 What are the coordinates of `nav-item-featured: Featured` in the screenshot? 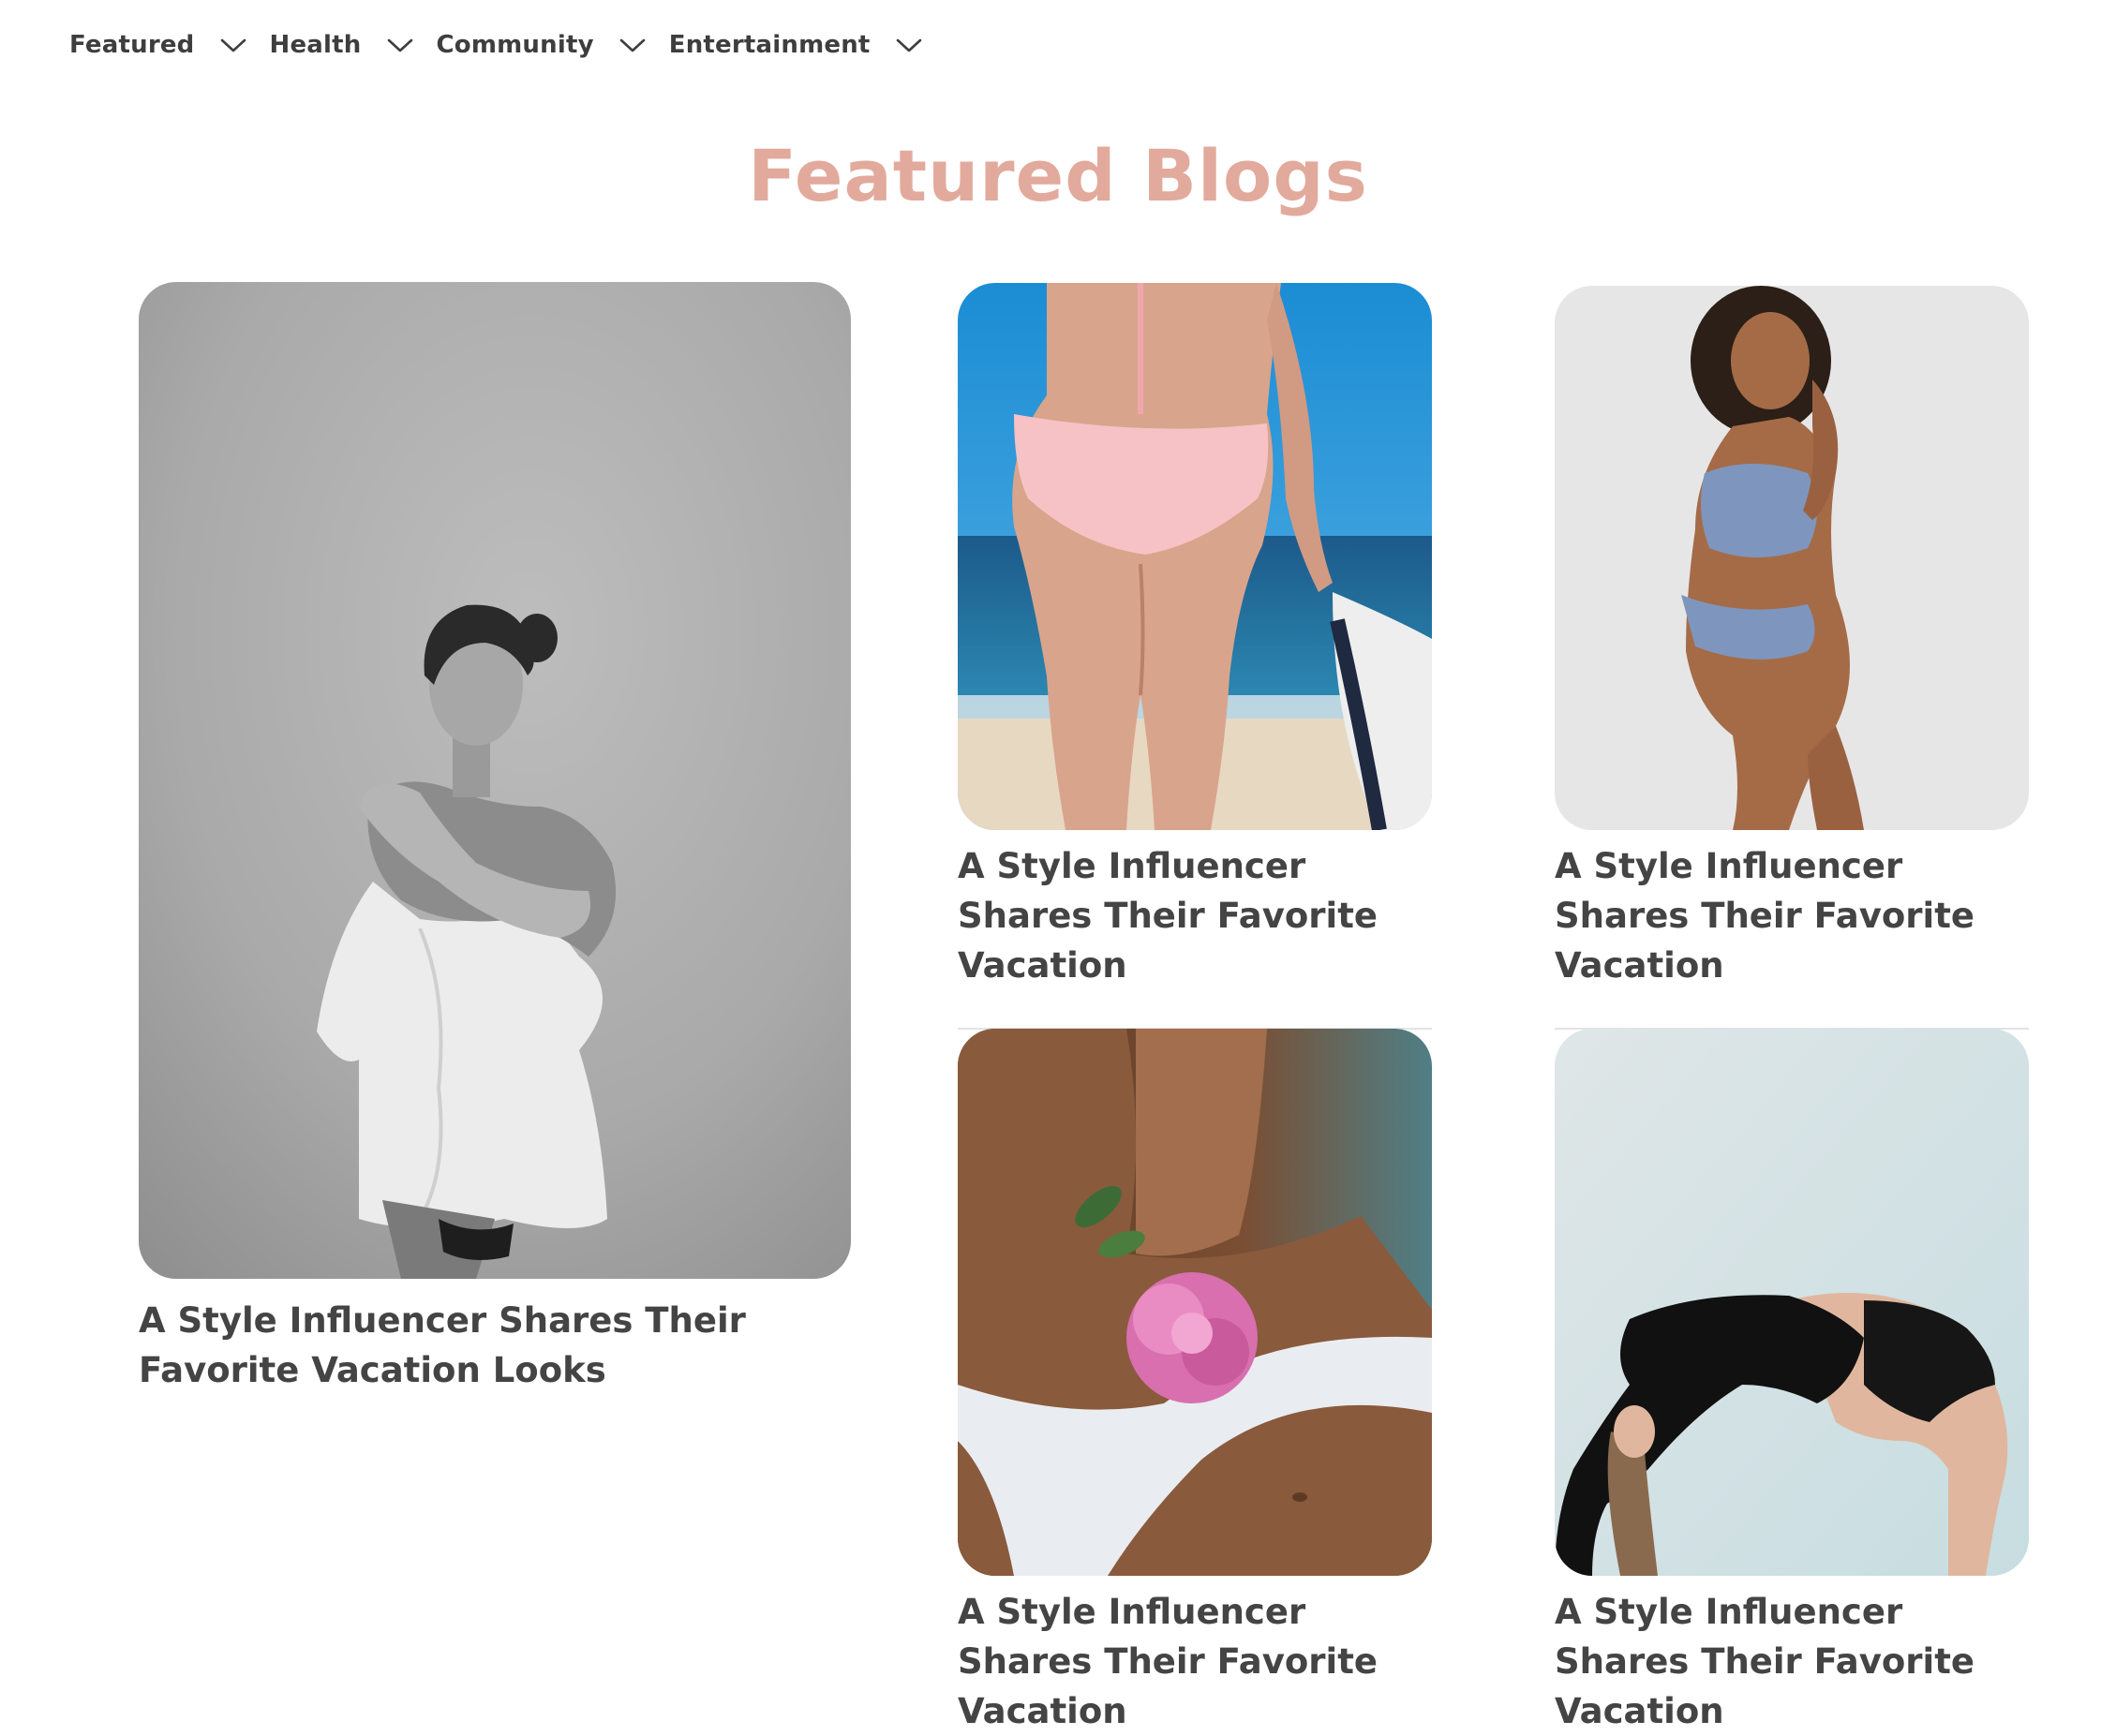 It's located at (169, 45).